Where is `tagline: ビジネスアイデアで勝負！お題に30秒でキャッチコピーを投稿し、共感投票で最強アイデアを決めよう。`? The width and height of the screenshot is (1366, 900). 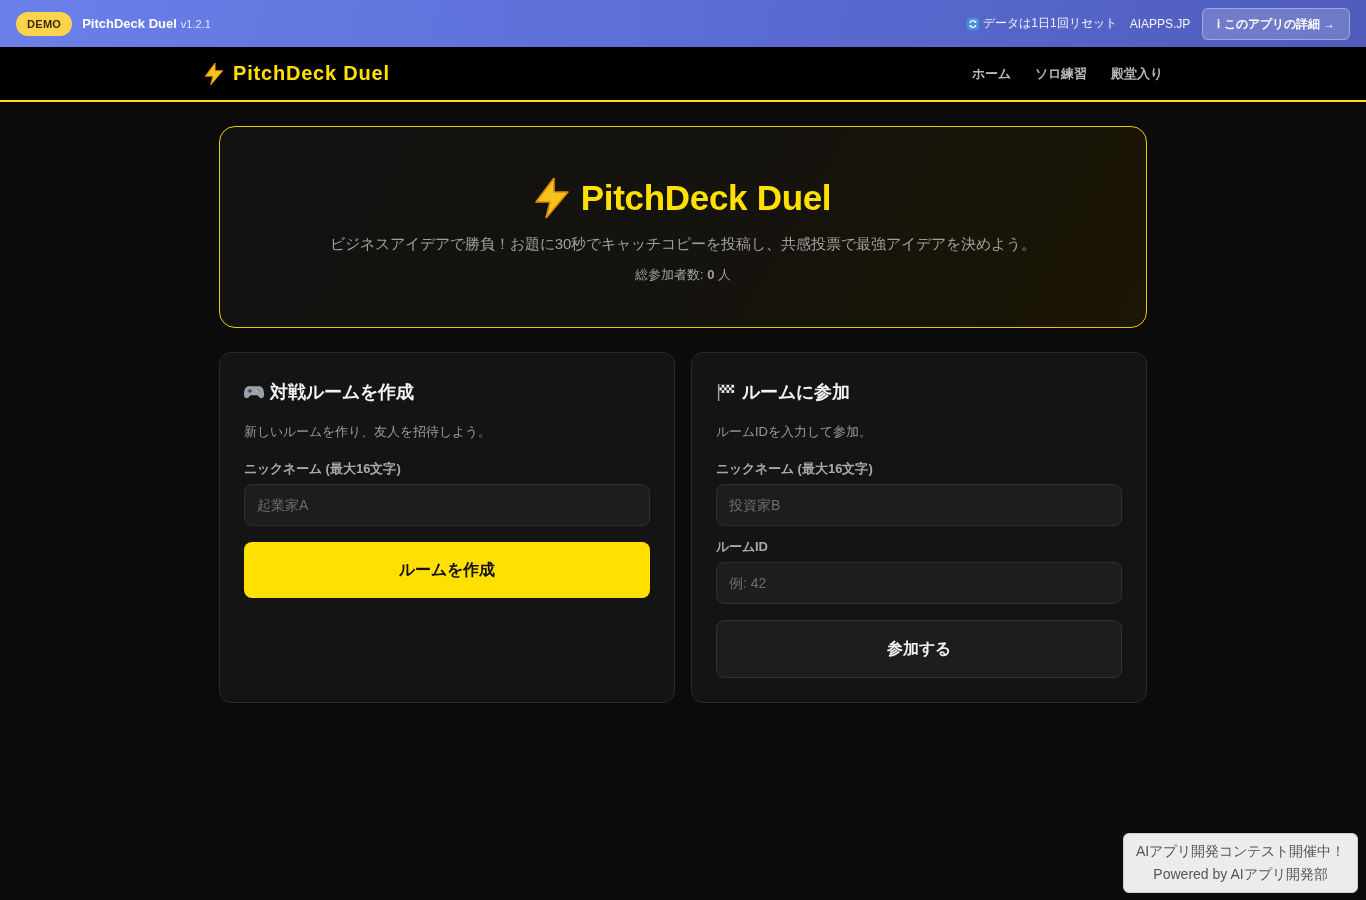
tagline: ビジネスアイデアで勝負！お題に30秒でキャッチコピーを投稿し、共感投票で最強アイデアを決めよう。 is located at coordinates (683, 244).